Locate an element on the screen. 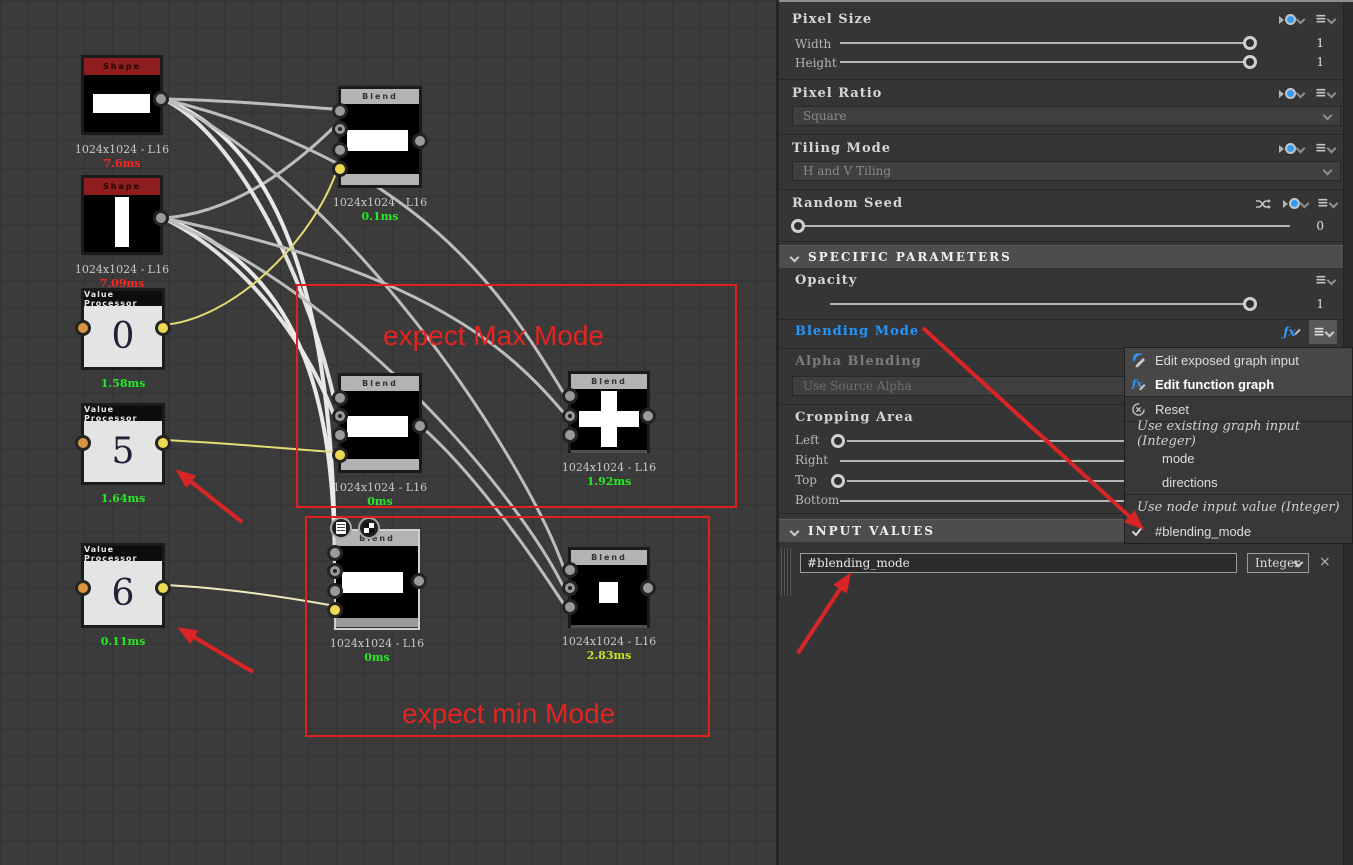  annotation-max-label: expect Max Mode is located at coordinates (493, 335).